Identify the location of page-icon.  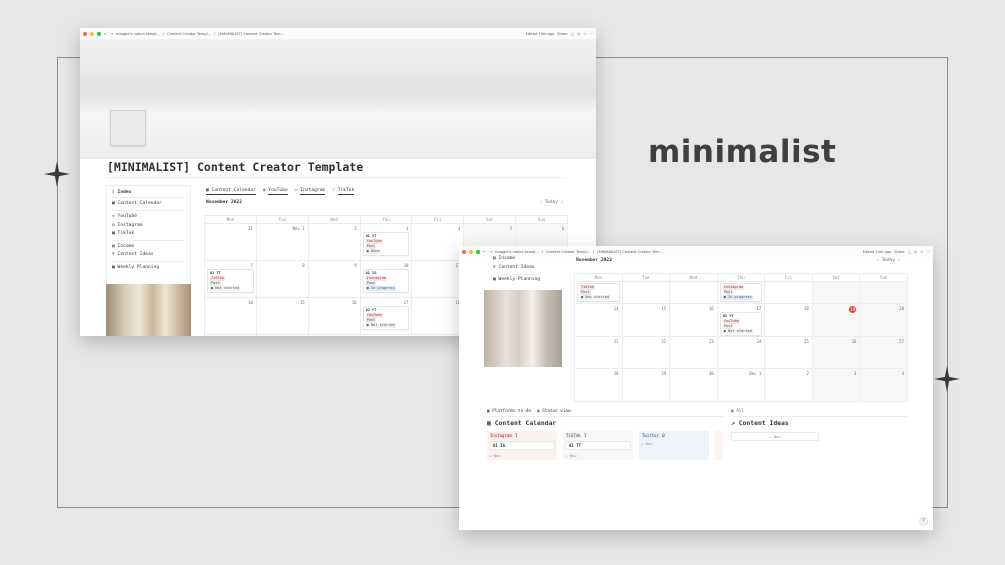
(128, 128).